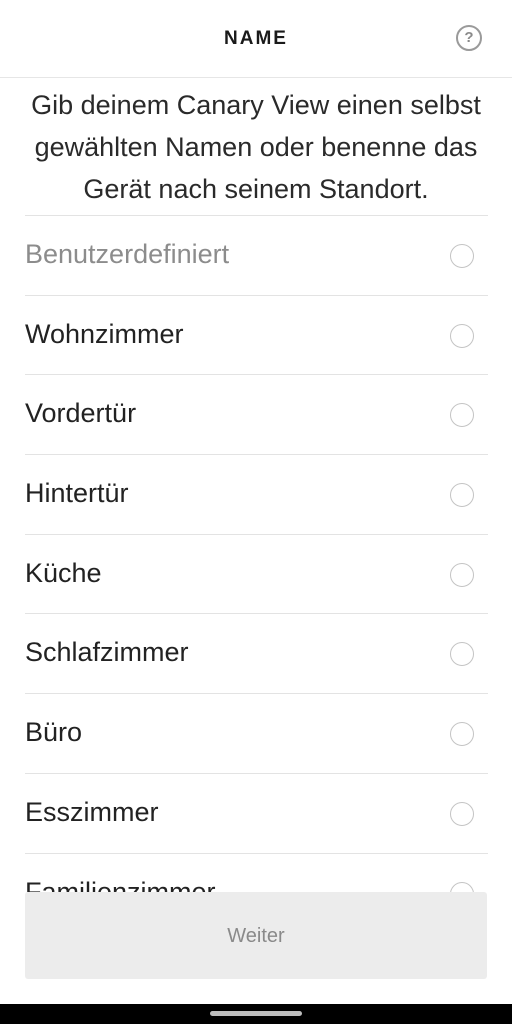  I want to click on option-label: Esszimmer, so click(92, 811).